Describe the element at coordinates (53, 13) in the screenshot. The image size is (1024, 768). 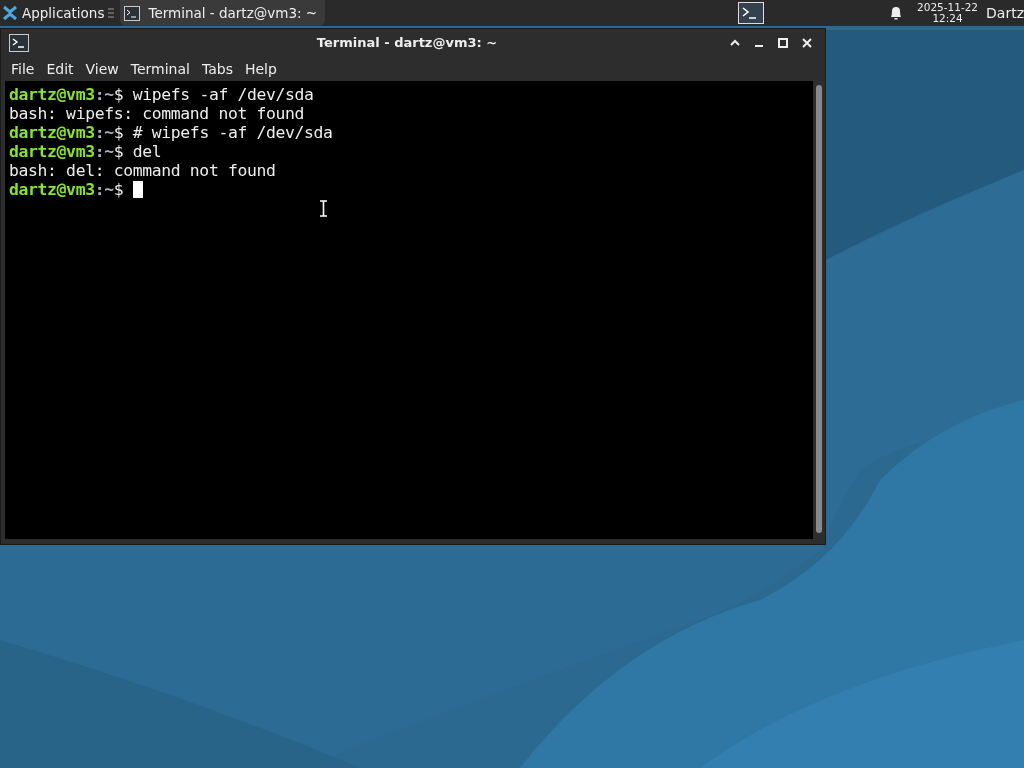
I see `applications-menu: Applications` at that location.